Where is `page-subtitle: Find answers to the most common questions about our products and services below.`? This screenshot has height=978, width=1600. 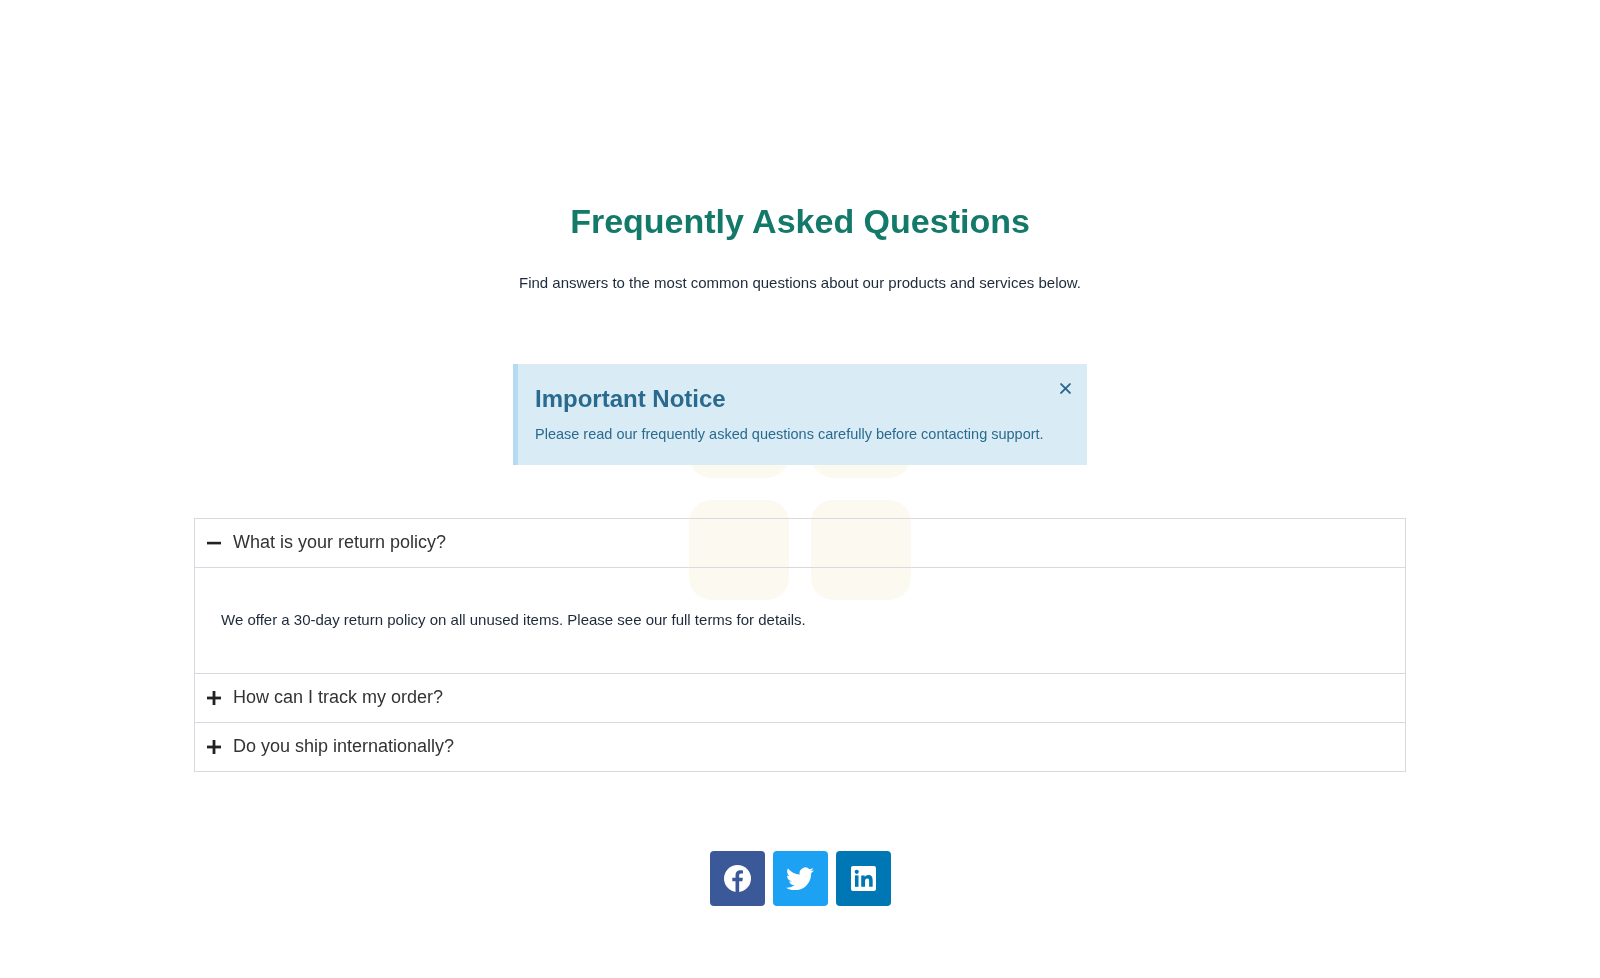
page-subtitle: Find answers to the most common questions about our products and services below. is located at coordinates (800, 282).